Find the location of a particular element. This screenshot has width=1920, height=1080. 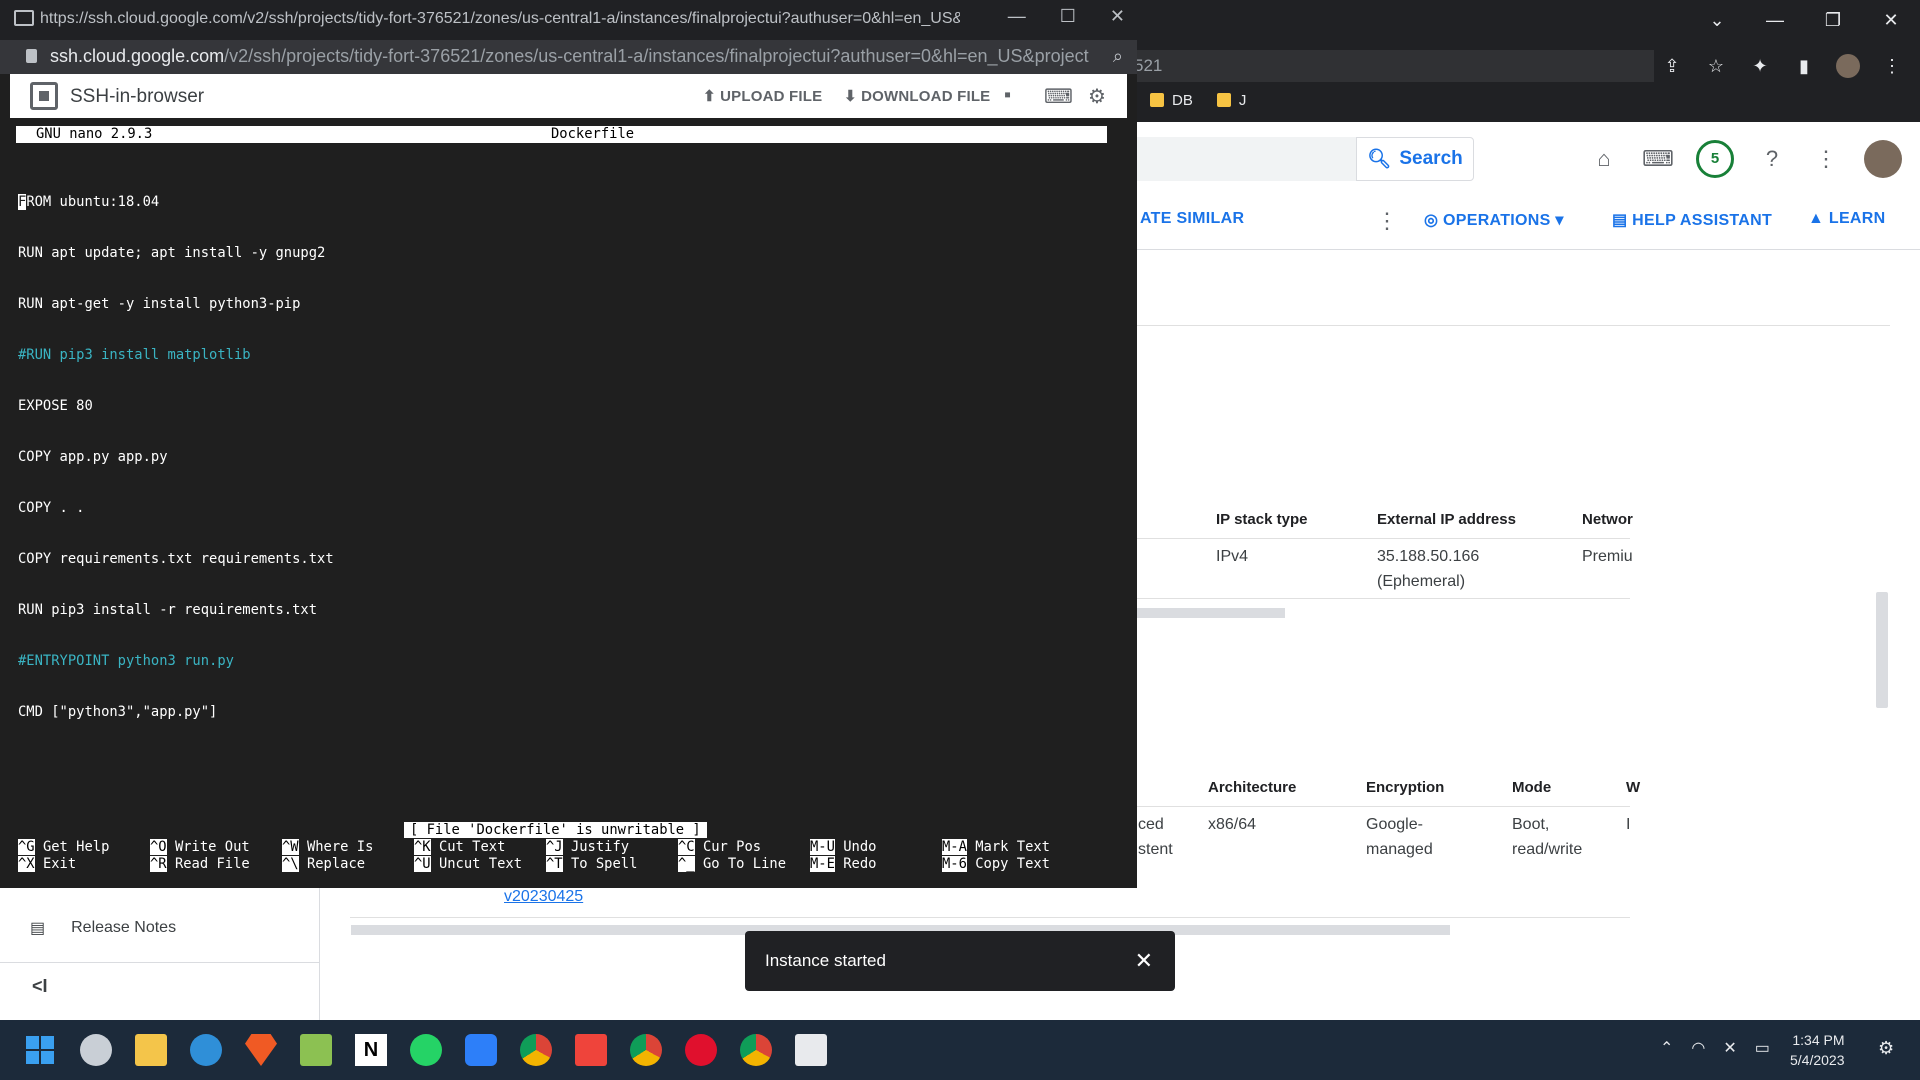

gift-icon: ⌂ is located at coordinates (1604, 159).